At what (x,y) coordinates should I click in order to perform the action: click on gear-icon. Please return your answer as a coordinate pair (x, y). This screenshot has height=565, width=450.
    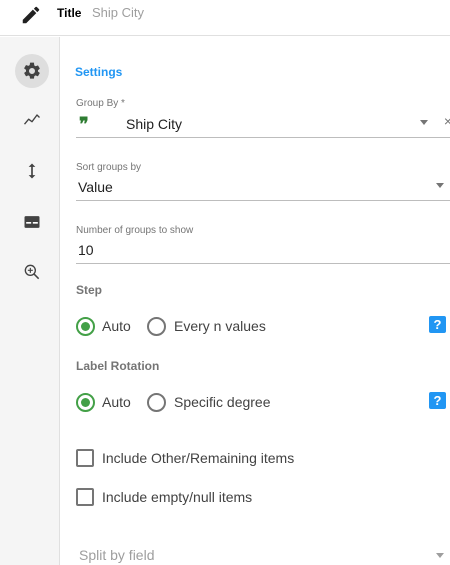
    Looking at the image, I should click on (32, 70).